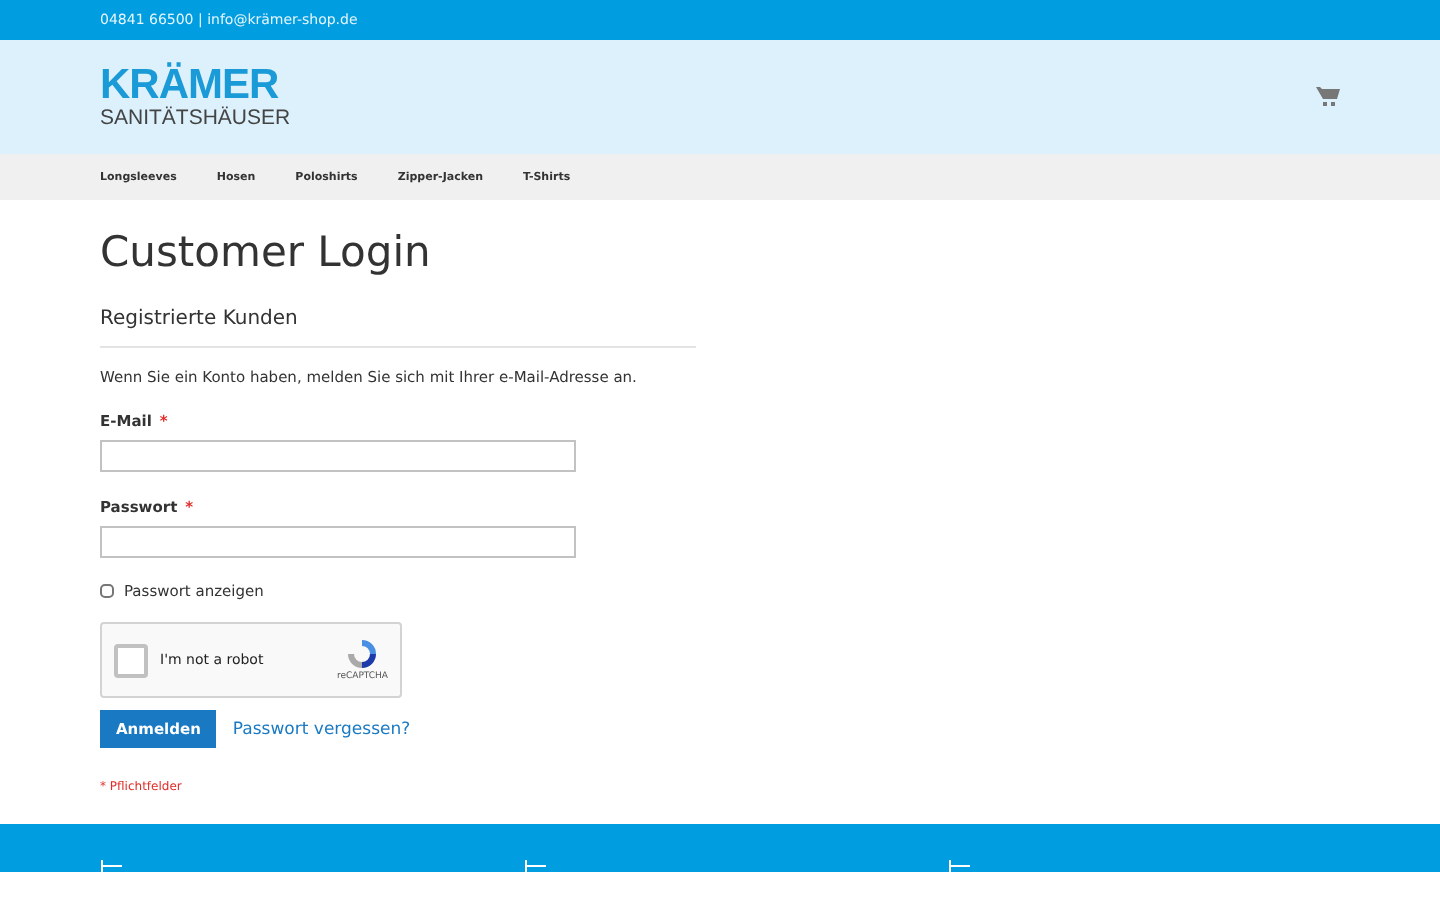 The height and width of the screenshot is (900, 1440). I want to click on forgot-password-link: Passwort vergessen?, so click(321, 729).